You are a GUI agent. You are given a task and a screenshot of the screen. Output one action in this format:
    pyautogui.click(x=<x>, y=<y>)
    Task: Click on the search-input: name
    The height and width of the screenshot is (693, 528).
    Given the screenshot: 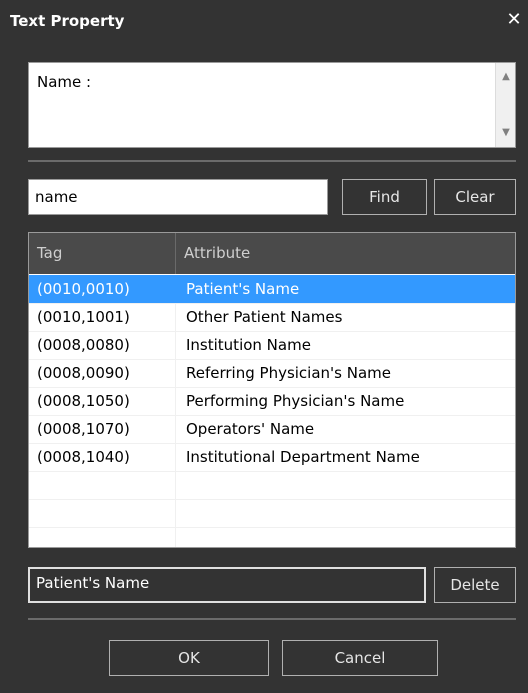 What is the action you would take?
    pyautogui.click(x=178, y=197)
    